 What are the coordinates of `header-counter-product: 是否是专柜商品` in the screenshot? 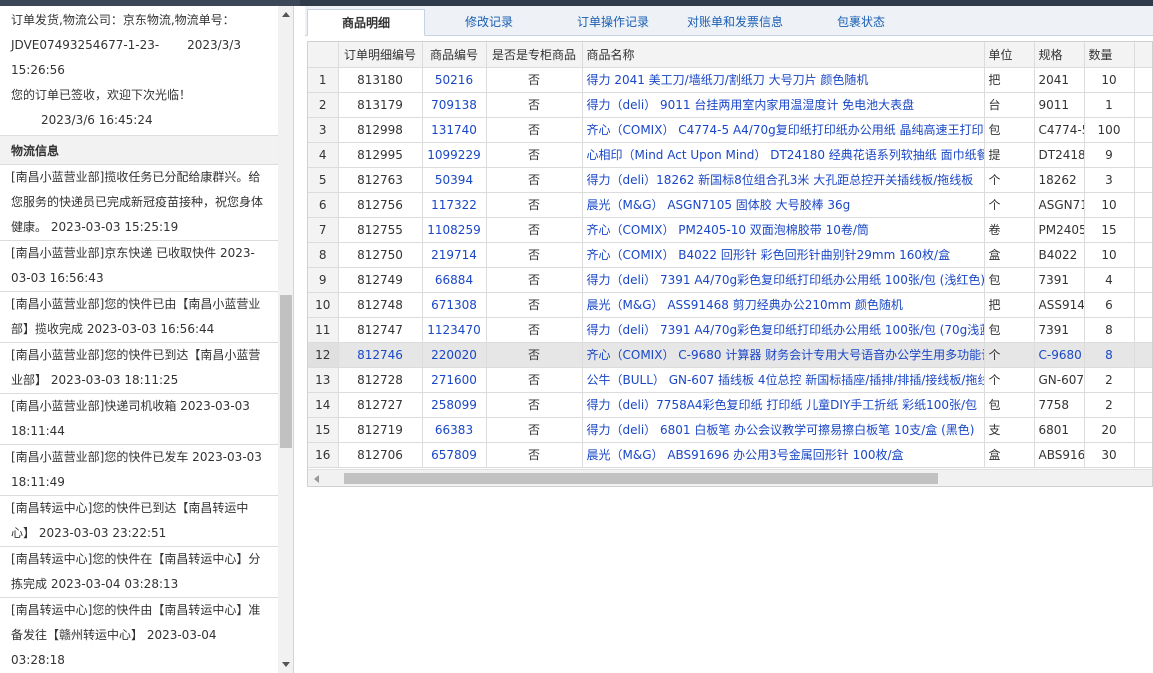 It's located at (534, 55).